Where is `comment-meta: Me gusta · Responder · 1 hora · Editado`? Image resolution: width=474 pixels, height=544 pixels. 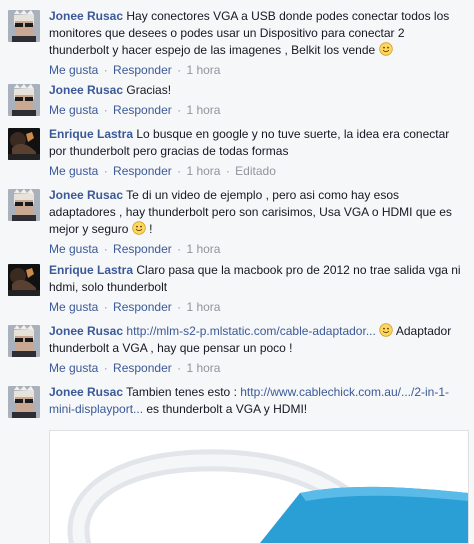 comment-meta: Me gusta · Responder · 1 hora · Editado is located at coordinates (258, 171).